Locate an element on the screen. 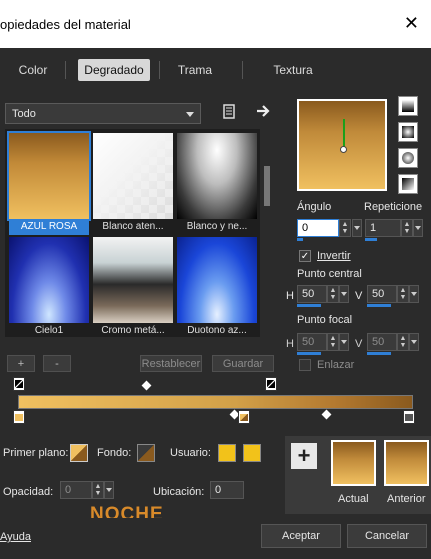  add-gradient-button: + is located at coordinates (21, 363).